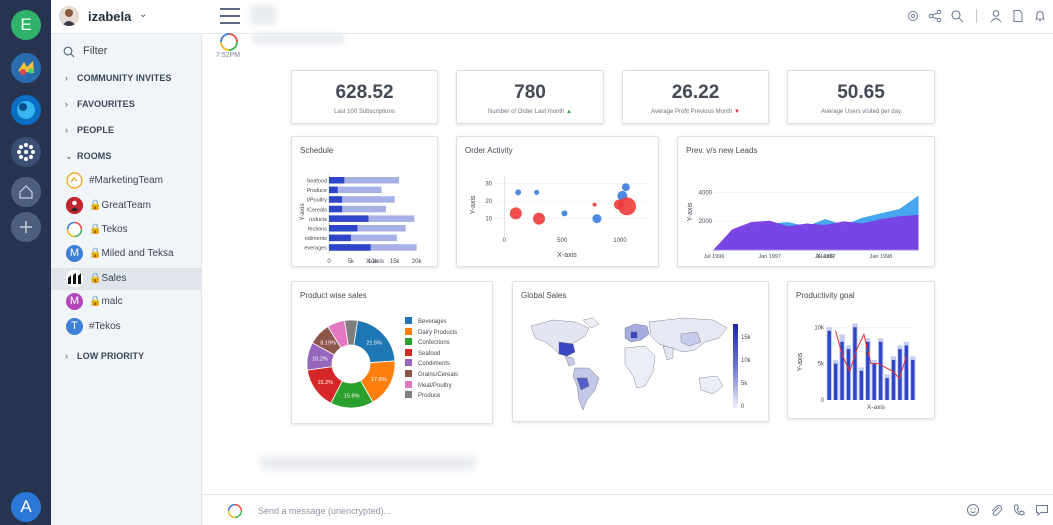 The height and width of the screenshot is (525, 1053). What do you see at coordinates (74, 301) in the screenshot?
I see `room-avatar: M` at bounding box center [74, 301].